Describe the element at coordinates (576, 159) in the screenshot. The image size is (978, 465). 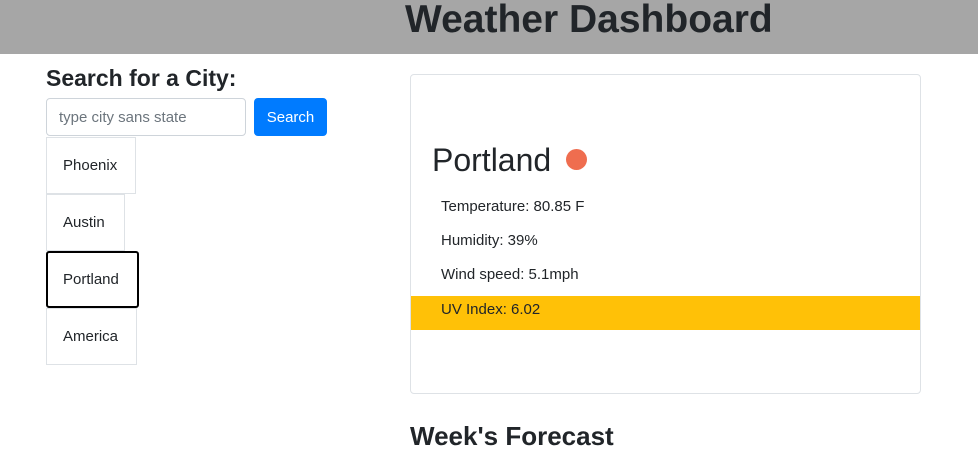
I see `weather-dot-icon` at that location.